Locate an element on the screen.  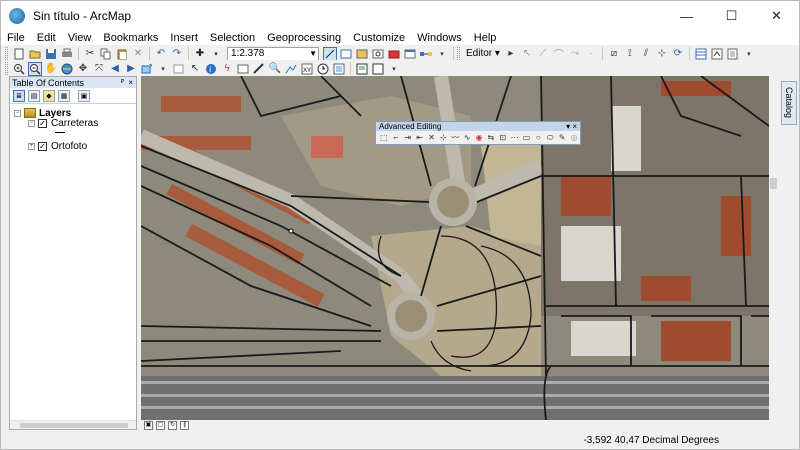
fixed-zoom-out-icon: ⤧ is located at coordinates (99, 69).